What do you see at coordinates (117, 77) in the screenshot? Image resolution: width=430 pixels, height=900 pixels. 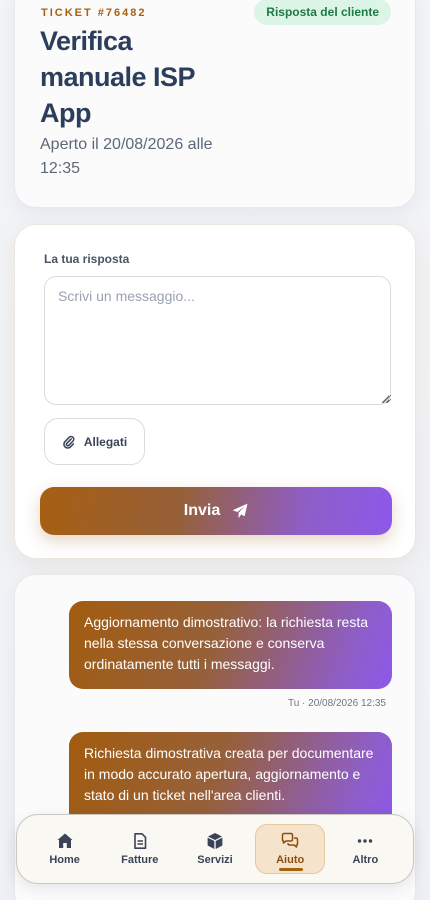 I see `ticket-title: Verifica manuale ISP App` at bounding box center [117, 77].